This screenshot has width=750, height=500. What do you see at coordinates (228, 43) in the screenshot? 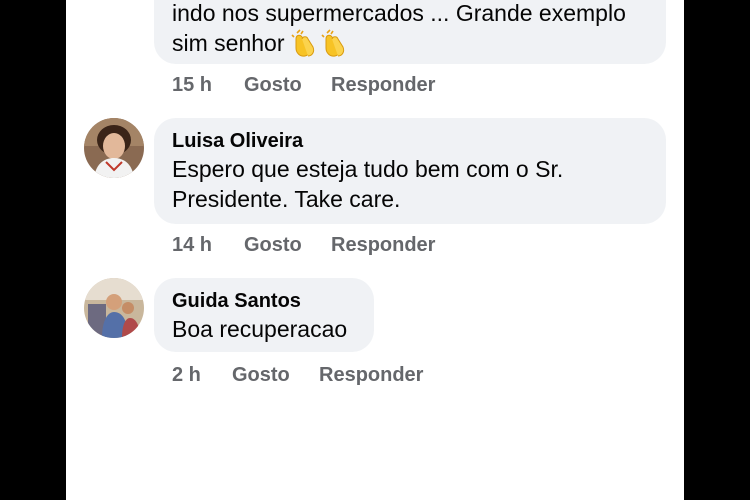
I see `comment-text-line-part: sim senhor` at bounding box center [228, 43].